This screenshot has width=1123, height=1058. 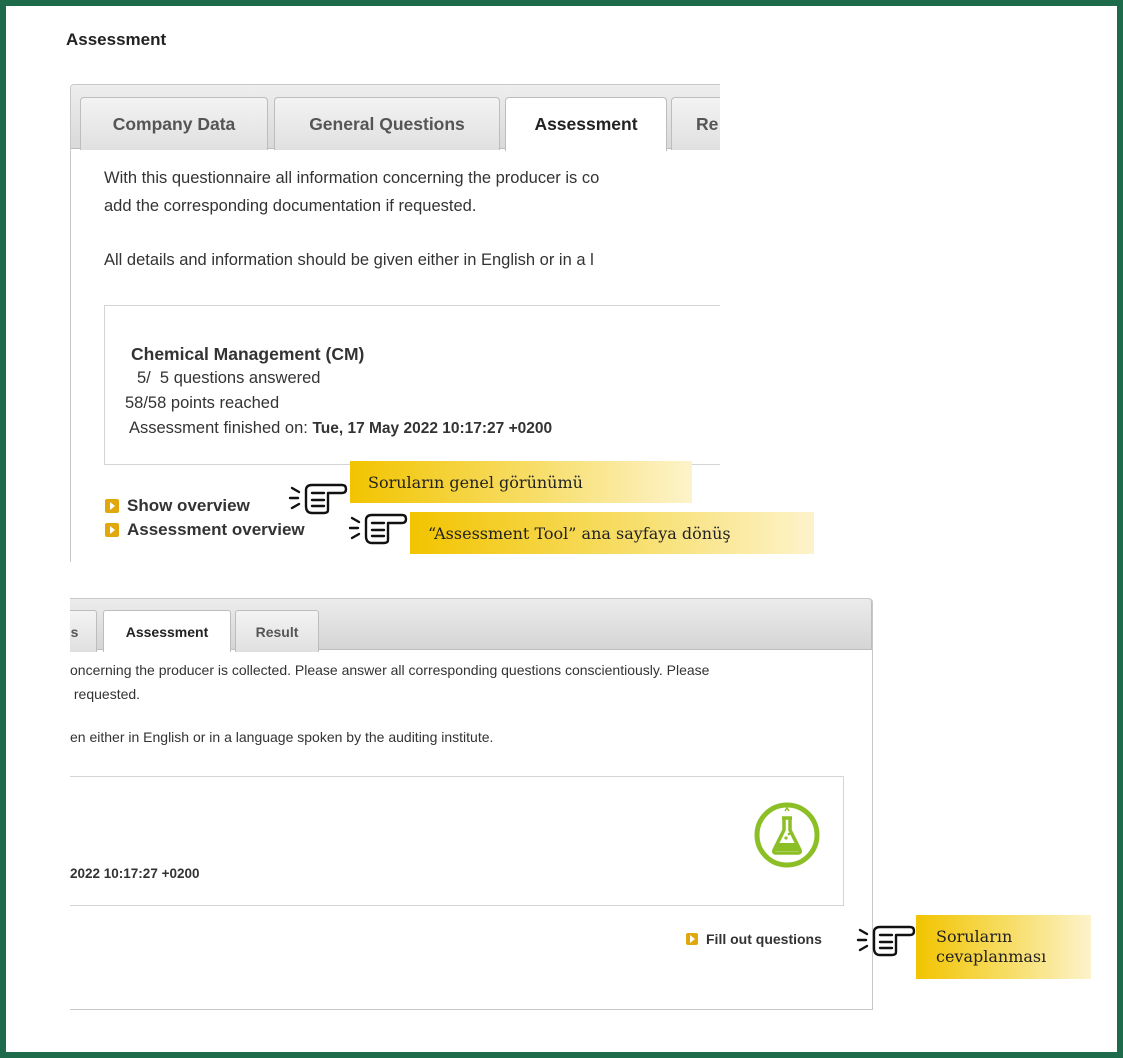 I want to click on callout-show-overview: Soruların genel görünümü, so click(x=521, y=482).